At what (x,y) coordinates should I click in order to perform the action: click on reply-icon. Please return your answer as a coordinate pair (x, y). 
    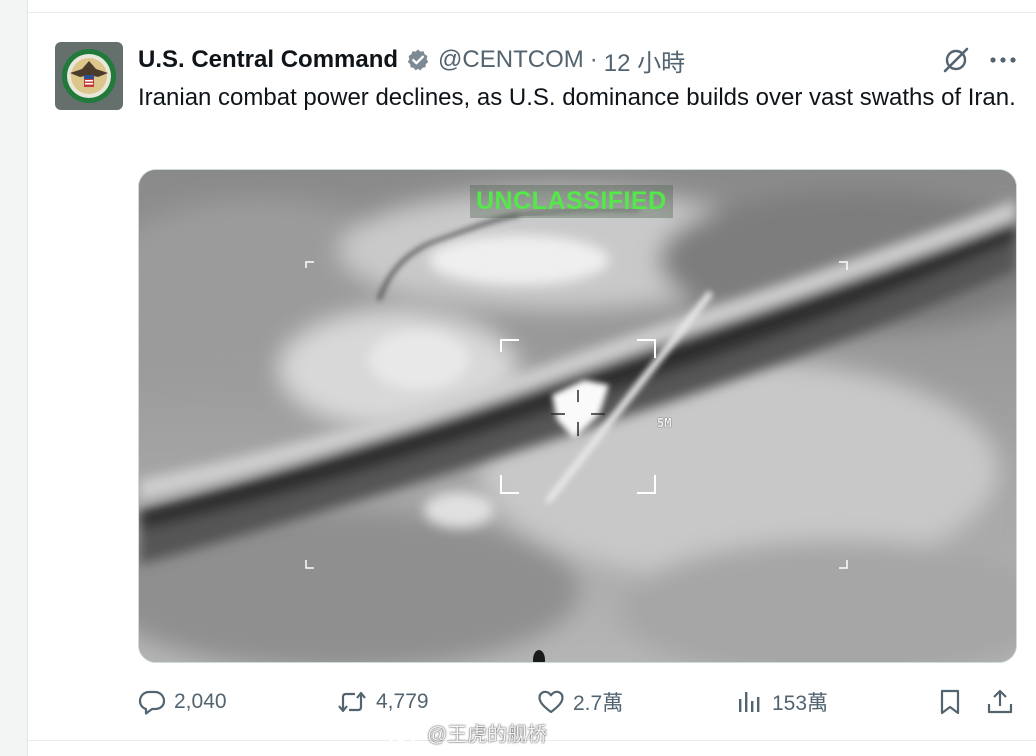
    Looking at the image, I should click on (152, 702).